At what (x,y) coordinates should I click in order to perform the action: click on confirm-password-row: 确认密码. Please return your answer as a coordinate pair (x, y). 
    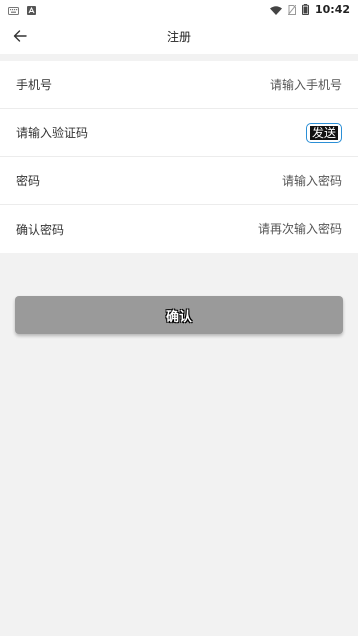
    Looking at the image, I should click on (179, 229).